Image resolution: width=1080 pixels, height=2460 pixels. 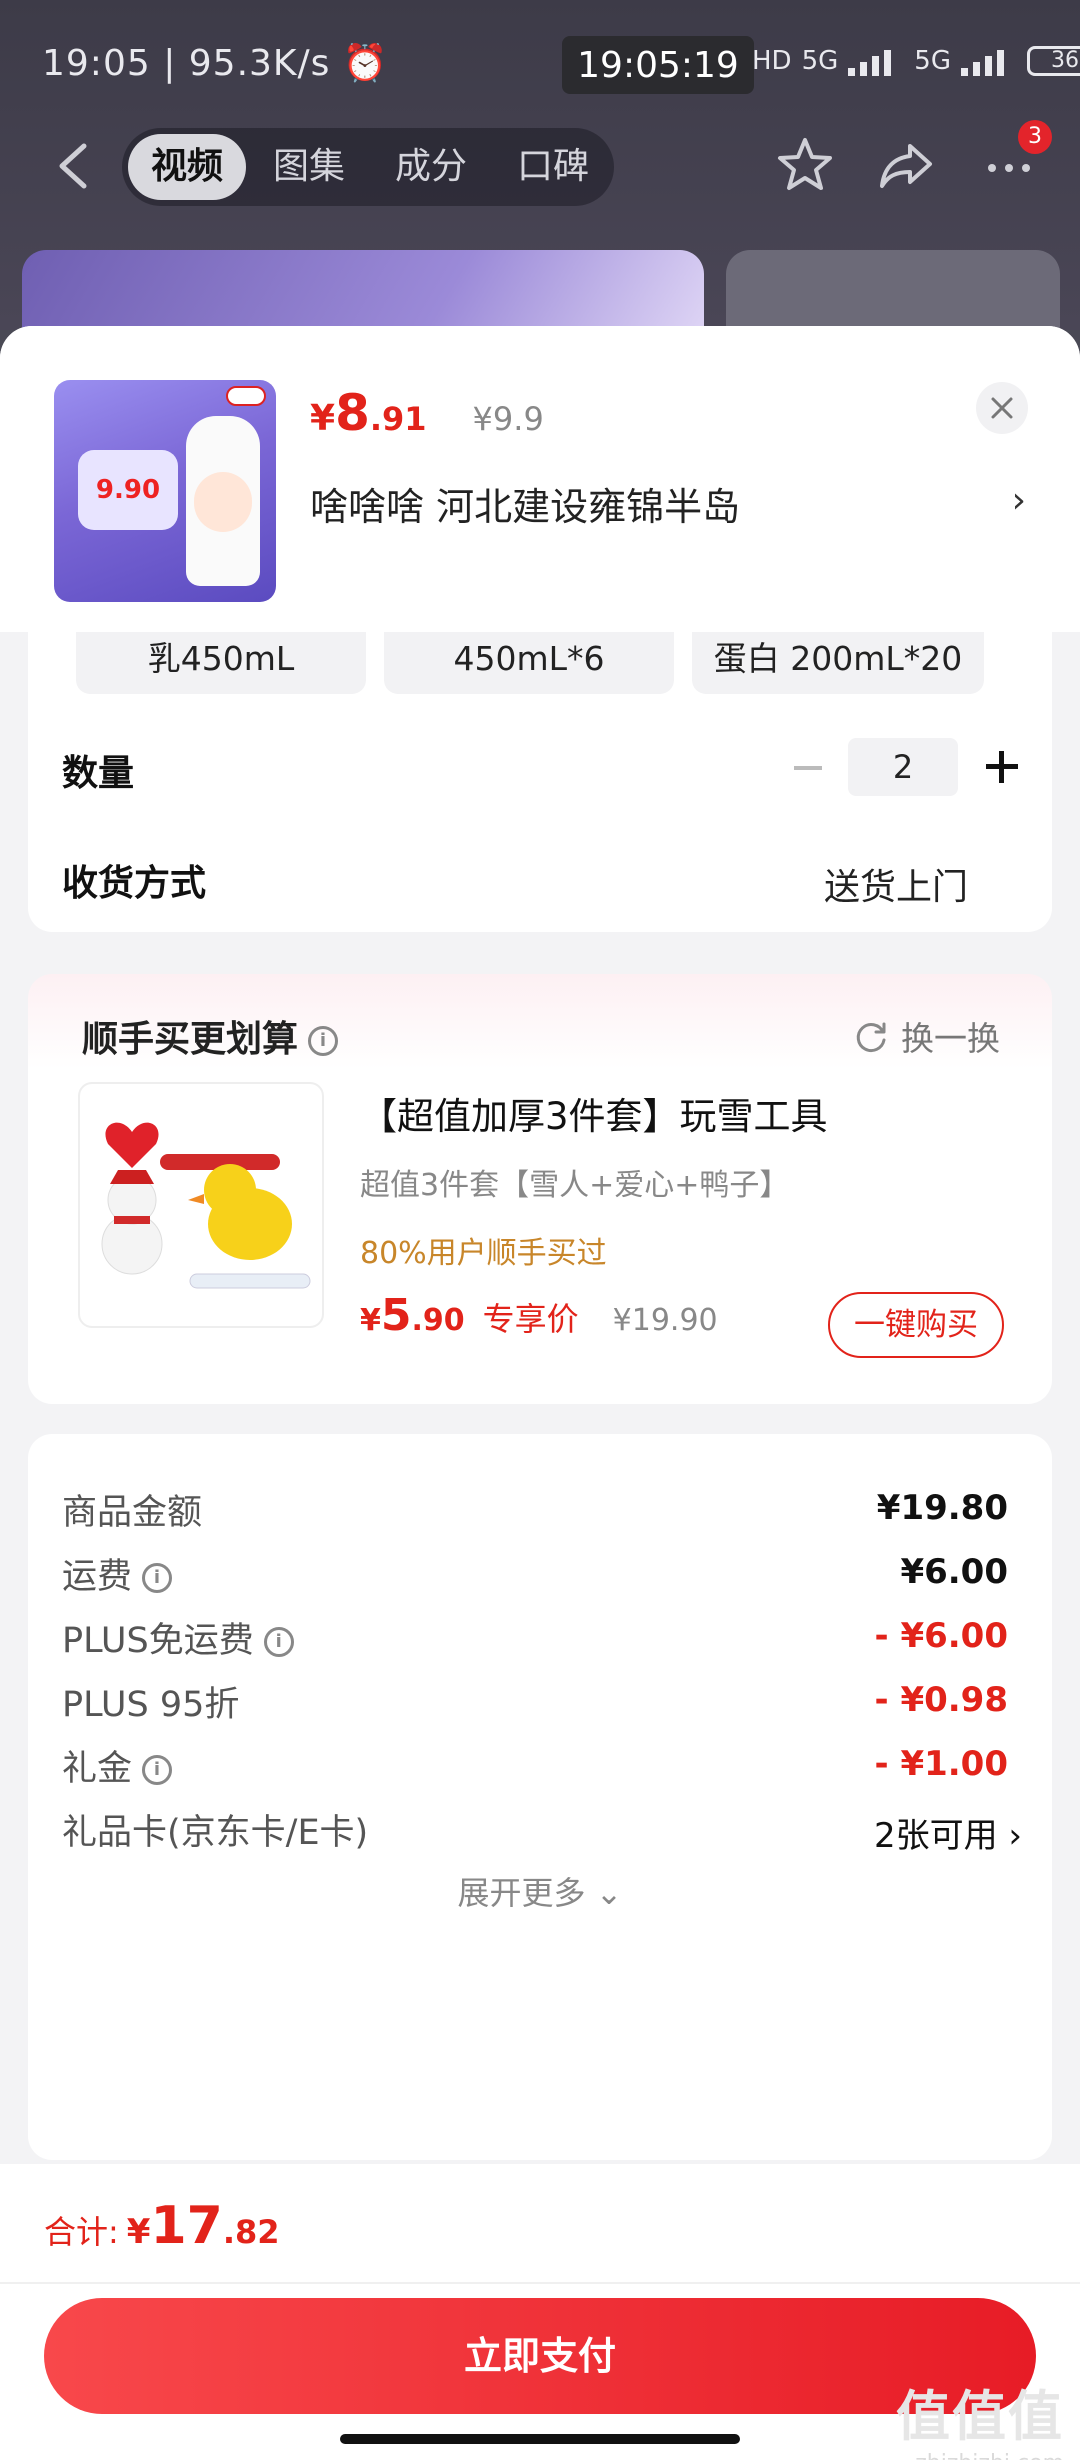 I want to click on checkout-footer: 合计: ¥ 17 .82 立即支付 值值值 zhizhizhi.com, so click(x=540, y=2312).